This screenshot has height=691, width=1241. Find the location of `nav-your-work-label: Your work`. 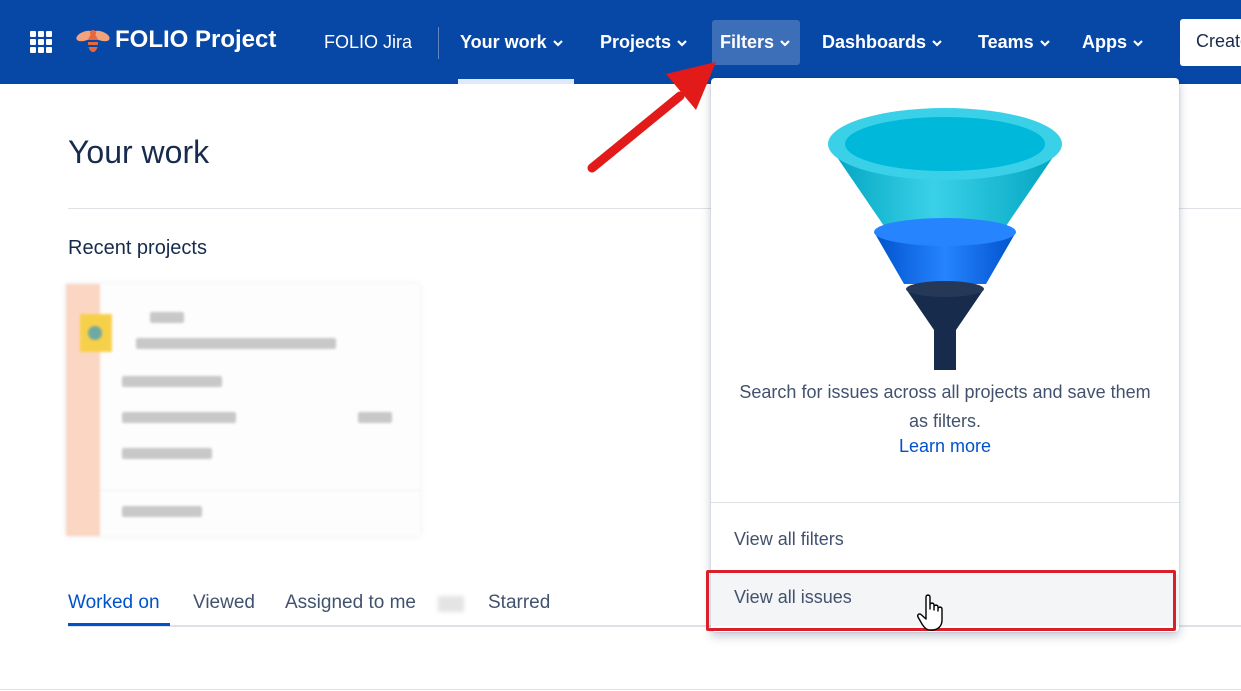

nav-your-work-label: Your work is located at coordinates (503, 42).